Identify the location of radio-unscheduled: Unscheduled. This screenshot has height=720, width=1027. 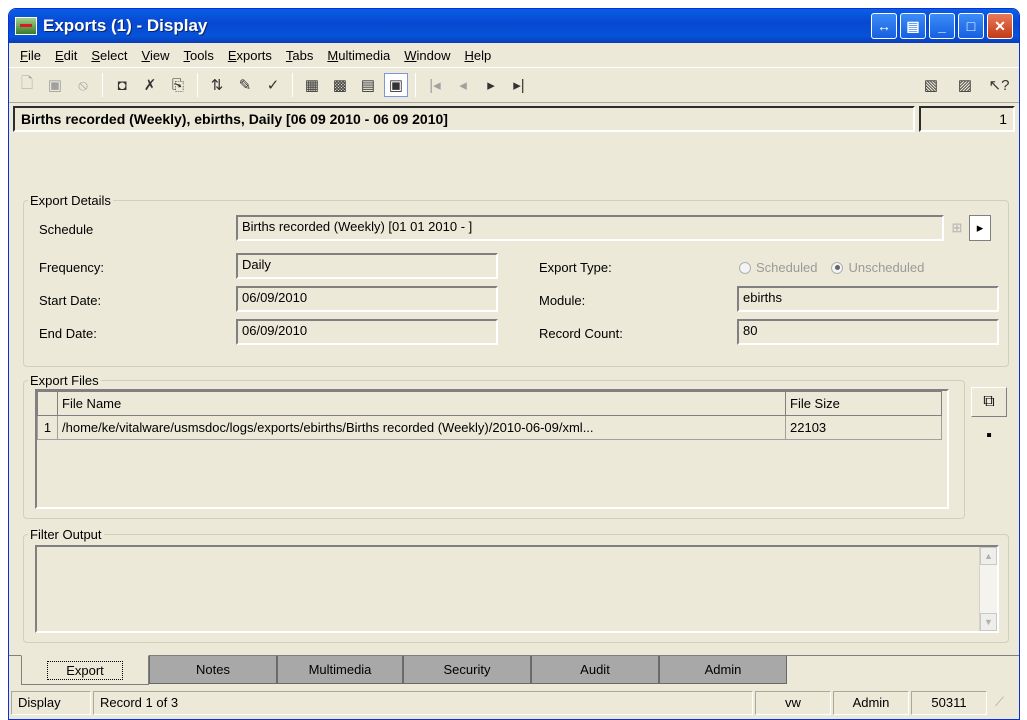
(877, 267).